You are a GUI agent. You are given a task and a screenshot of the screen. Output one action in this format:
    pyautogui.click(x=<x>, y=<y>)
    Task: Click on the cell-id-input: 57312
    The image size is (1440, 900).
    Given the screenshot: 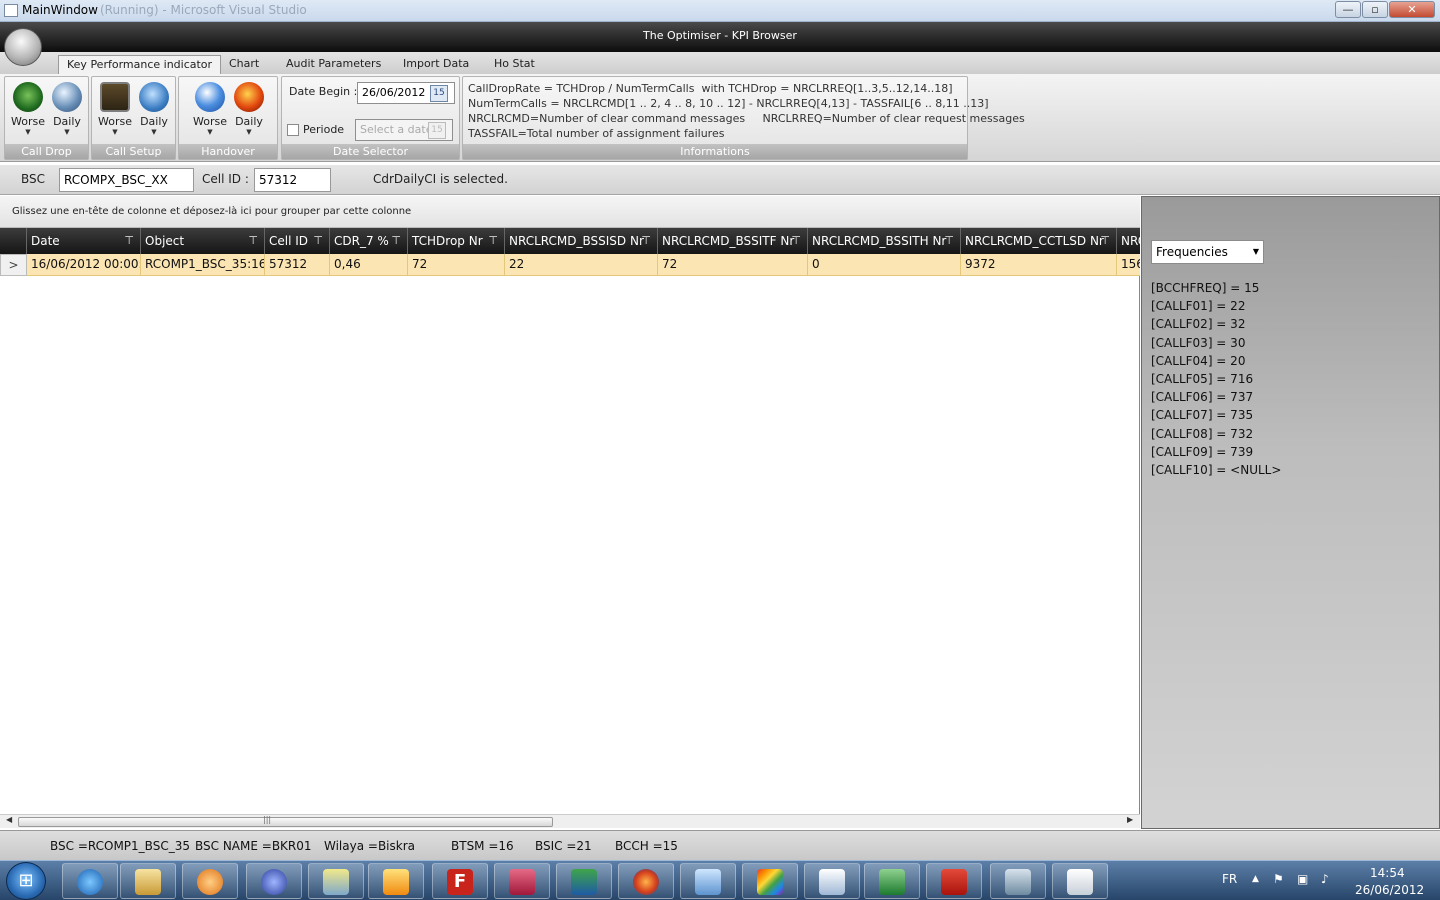 What is the action you would take?
    pyautogui.click(x=292, y=180)
    